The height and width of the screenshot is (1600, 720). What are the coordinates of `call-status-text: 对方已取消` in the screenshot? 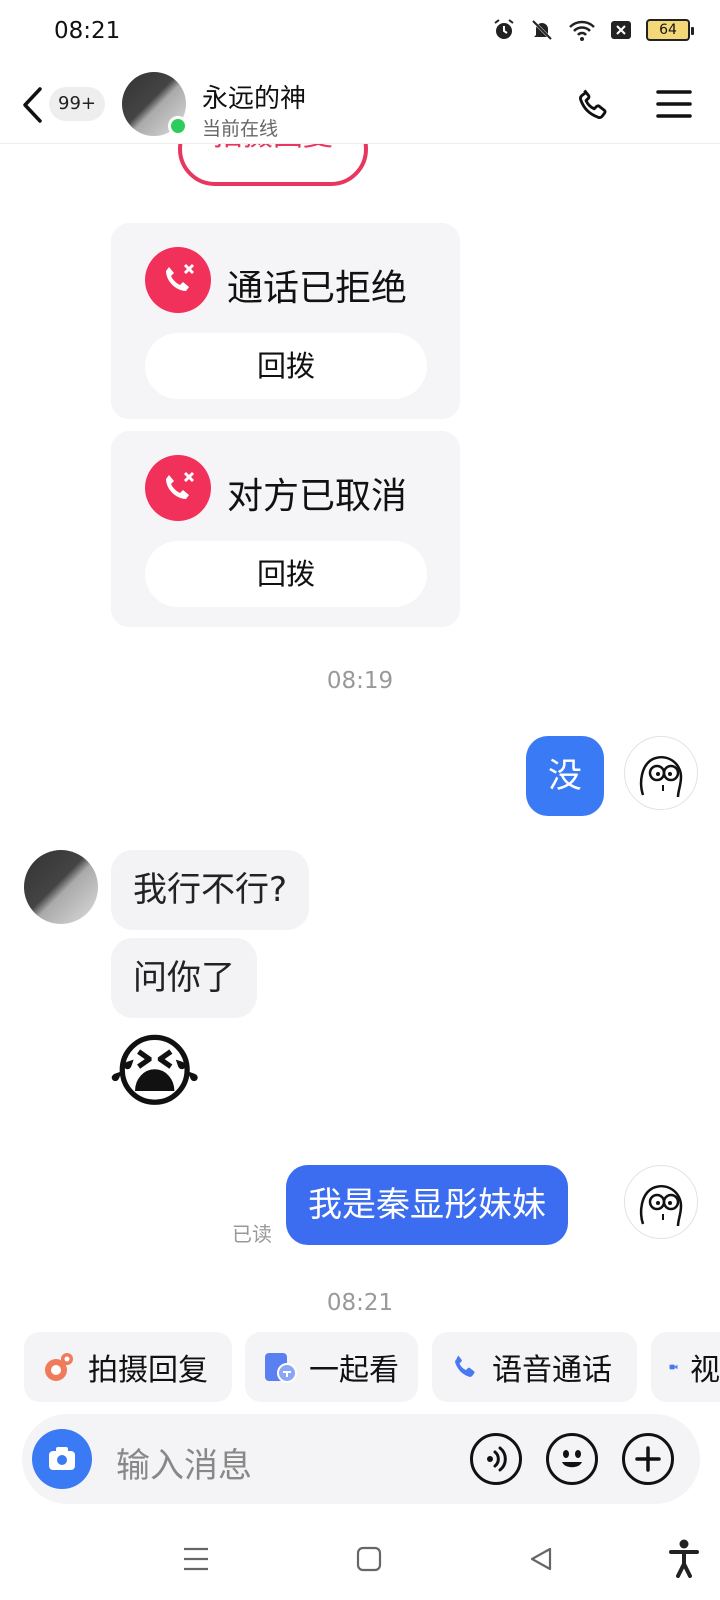 It's located at (317, 496).